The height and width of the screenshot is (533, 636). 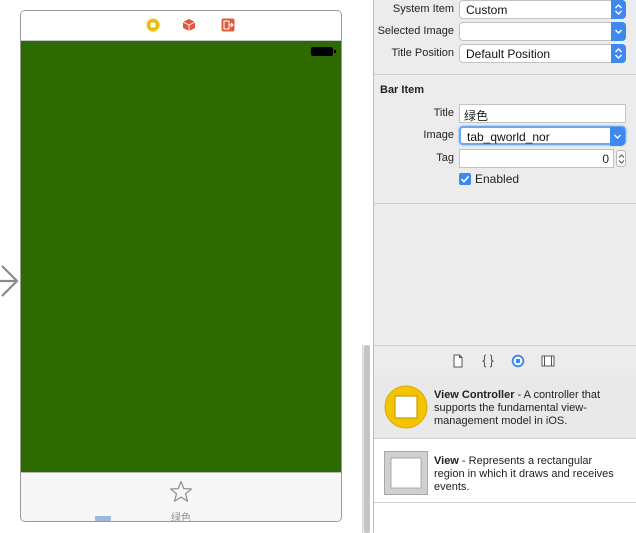 I want to click on bar-item-image-row: Image tab_qworld_nor, so click(x=505, y=136).